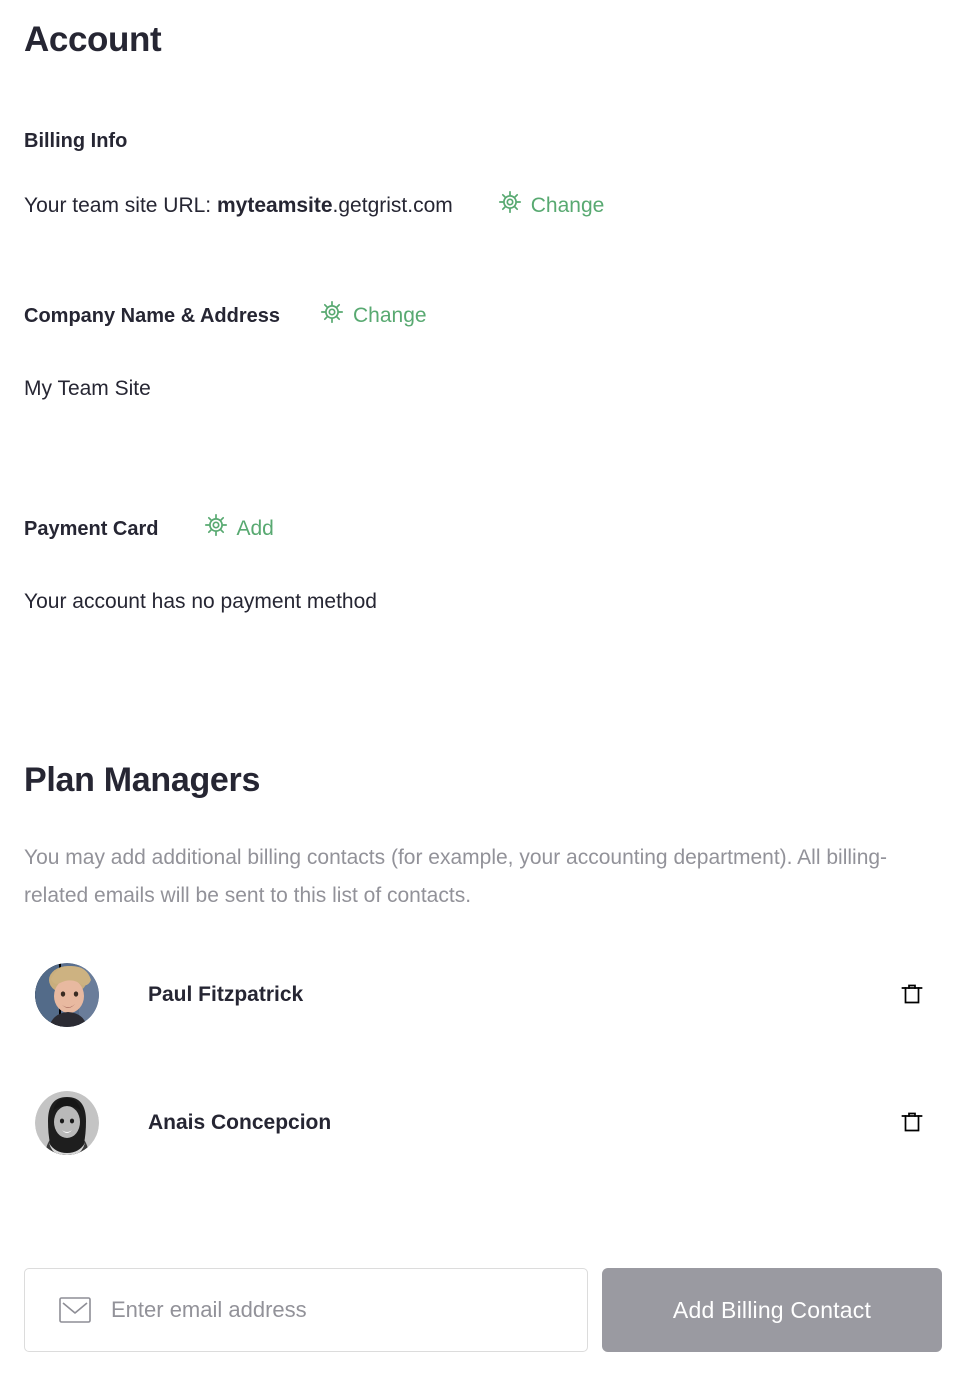 The width and height of the screenshot is (970, 1376). What do you see at coordinates (120, 205) in the screenshot?
I see `team-site-url-label: Your team site URL:` at bounding box center [120, 205].